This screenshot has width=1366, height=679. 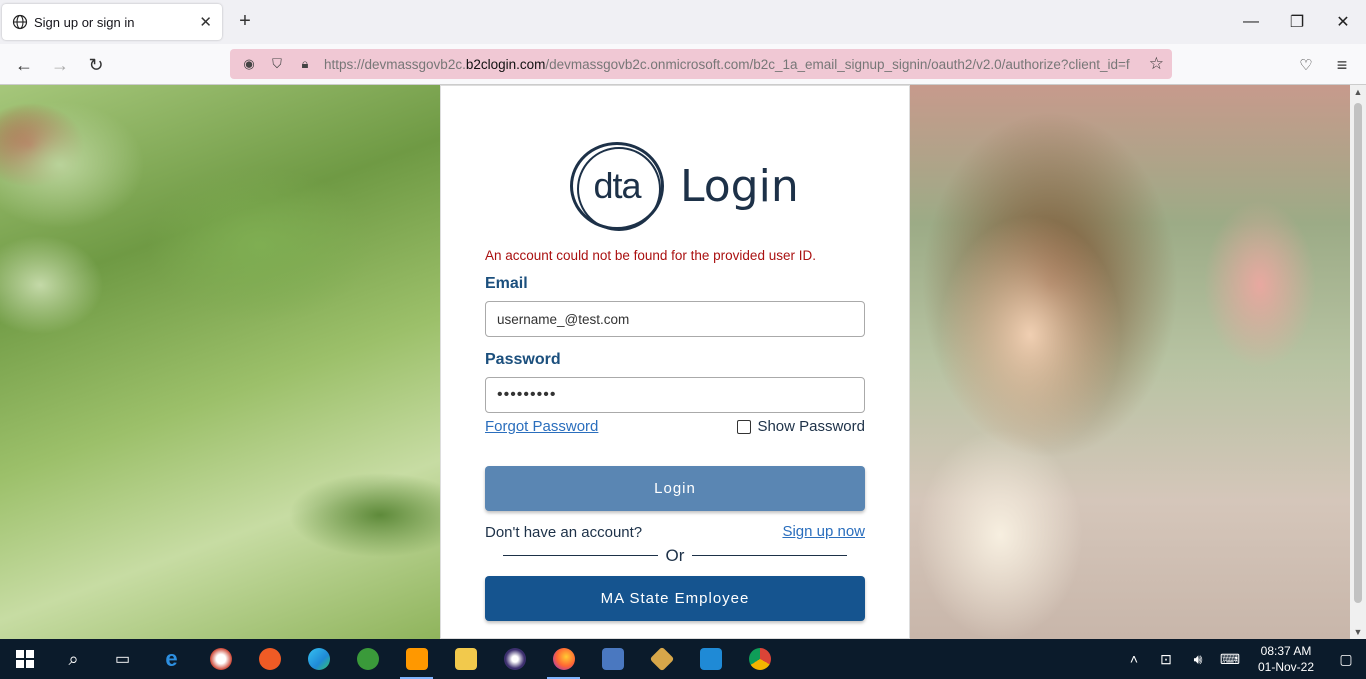 I want to click on reload-icon: ↻, so click(x=96, y=65).